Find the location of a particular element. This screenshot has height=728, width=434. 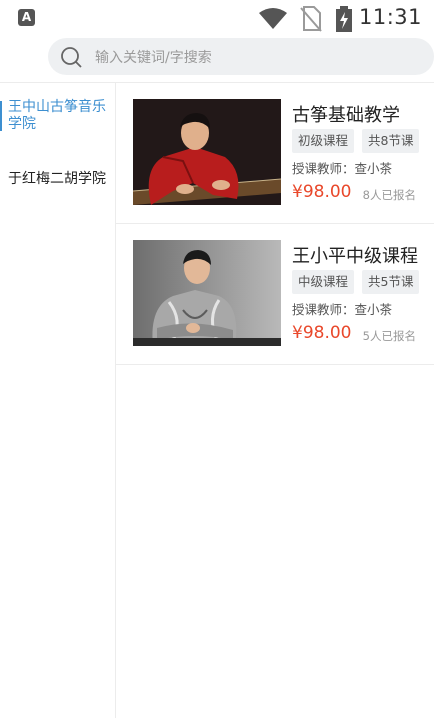

enrollment-count: 8人已报名 is located at coordinates (389, 195).